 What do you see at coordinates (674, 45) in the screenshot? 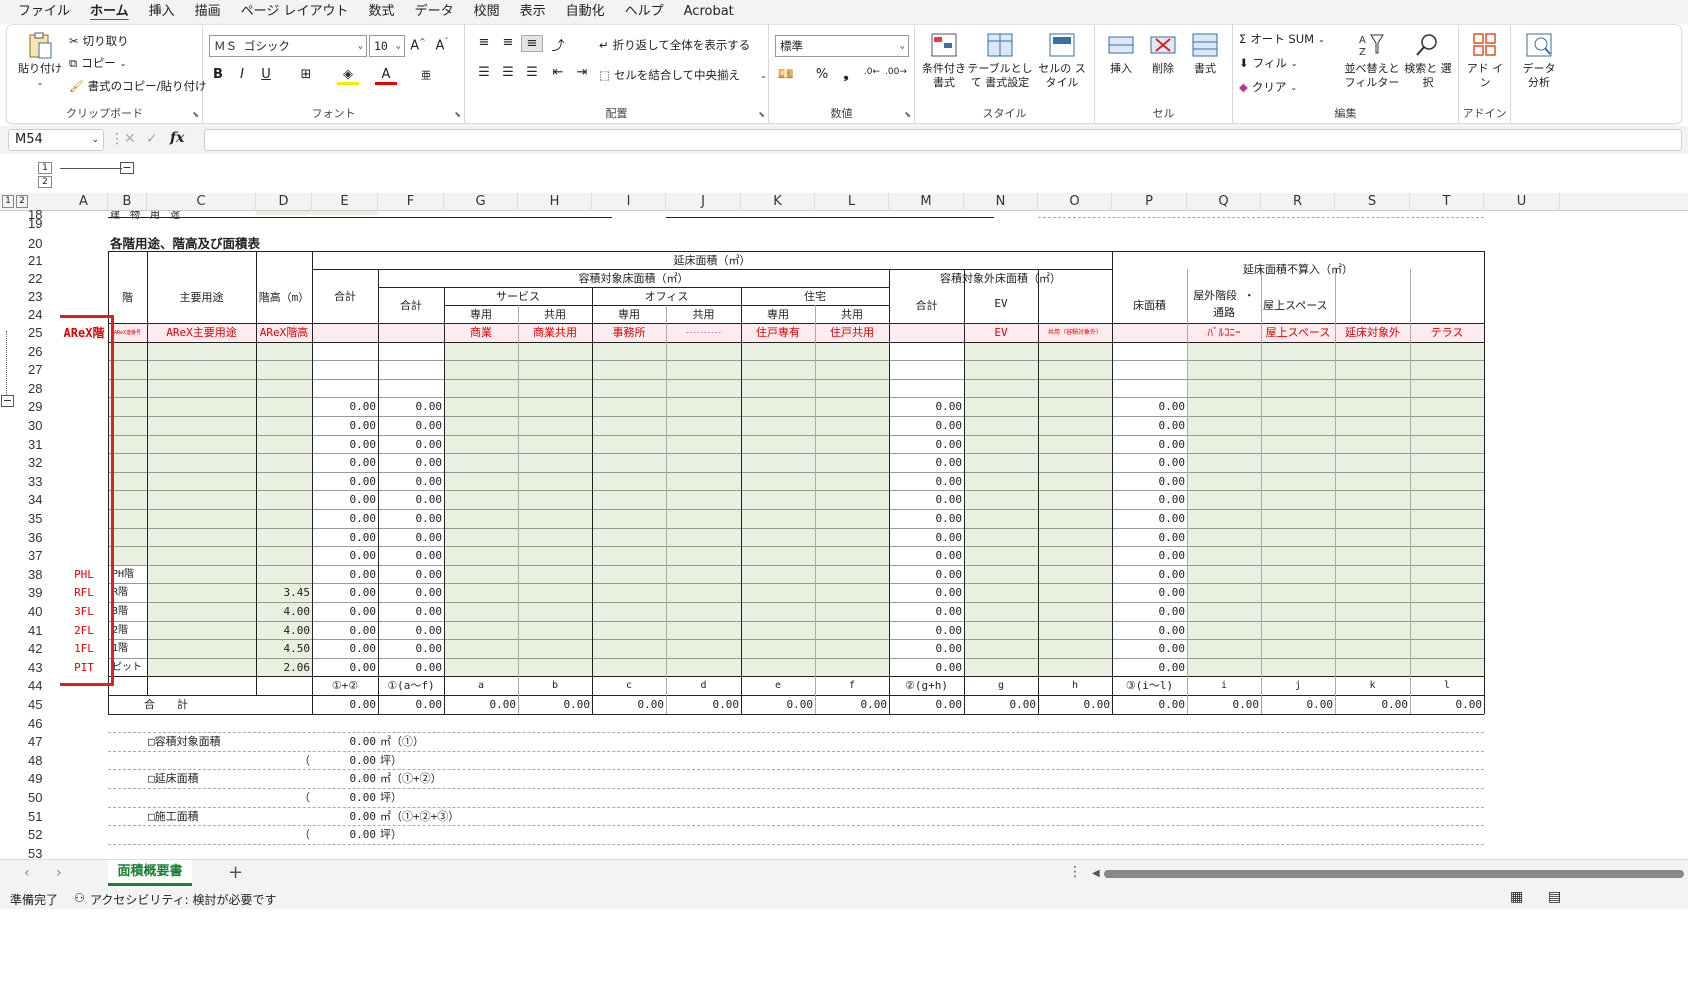
I see `wrap-text-button: ↵ 折り返して全体を表示する` at bounding box center [674, 45].